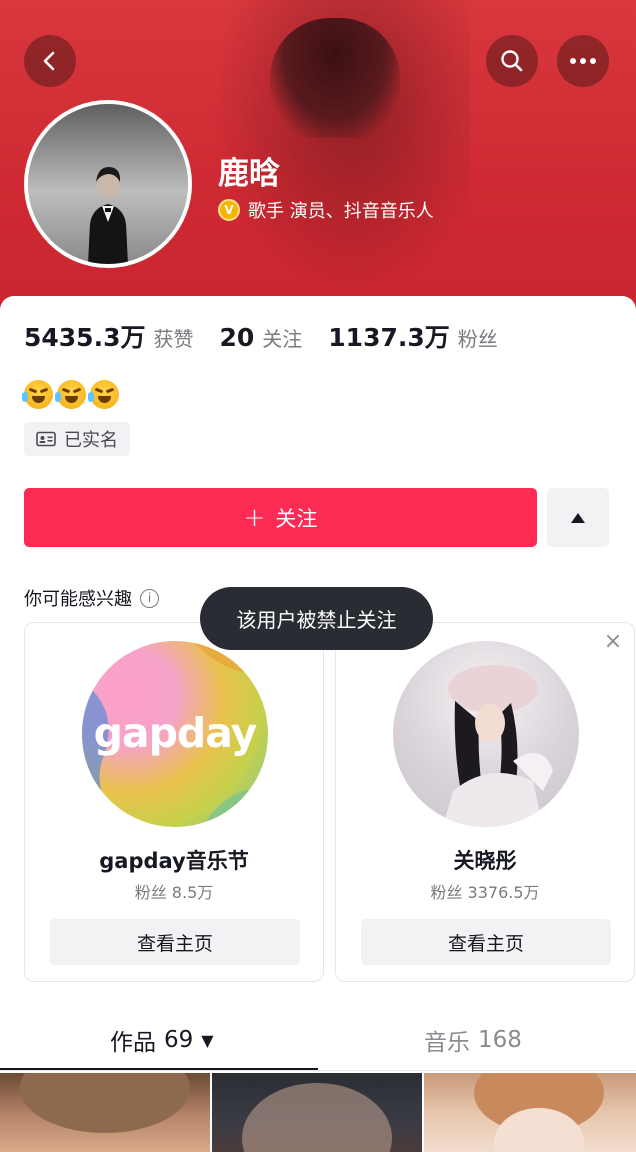 This screenshot has width=636, height=1152. I want to click on profile-avatar, so click(108, 184).